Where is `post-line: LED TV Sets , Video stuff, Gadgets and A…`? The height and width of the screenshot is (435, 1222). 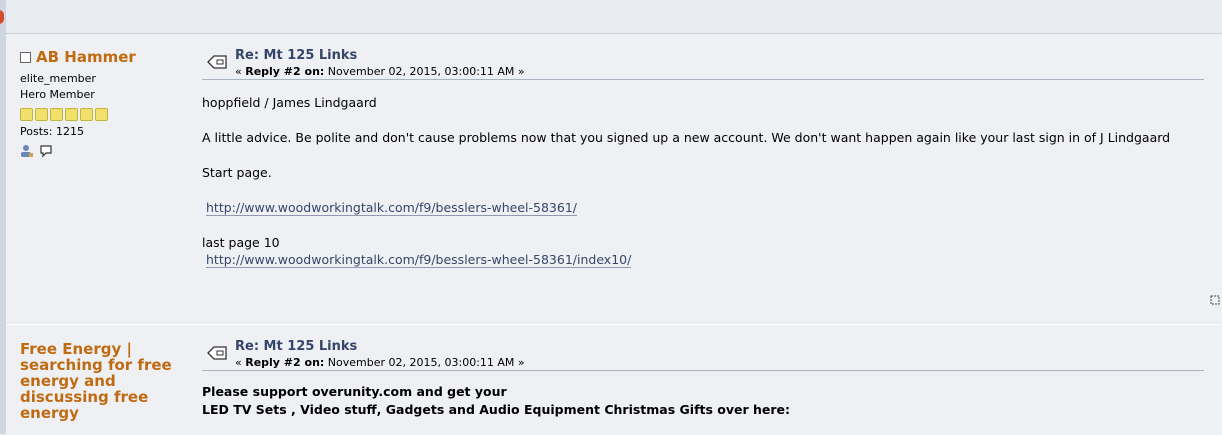
post-line: LED TV Sets , Video stuff, Gadgets and A… is located at coordinates (496, 409).